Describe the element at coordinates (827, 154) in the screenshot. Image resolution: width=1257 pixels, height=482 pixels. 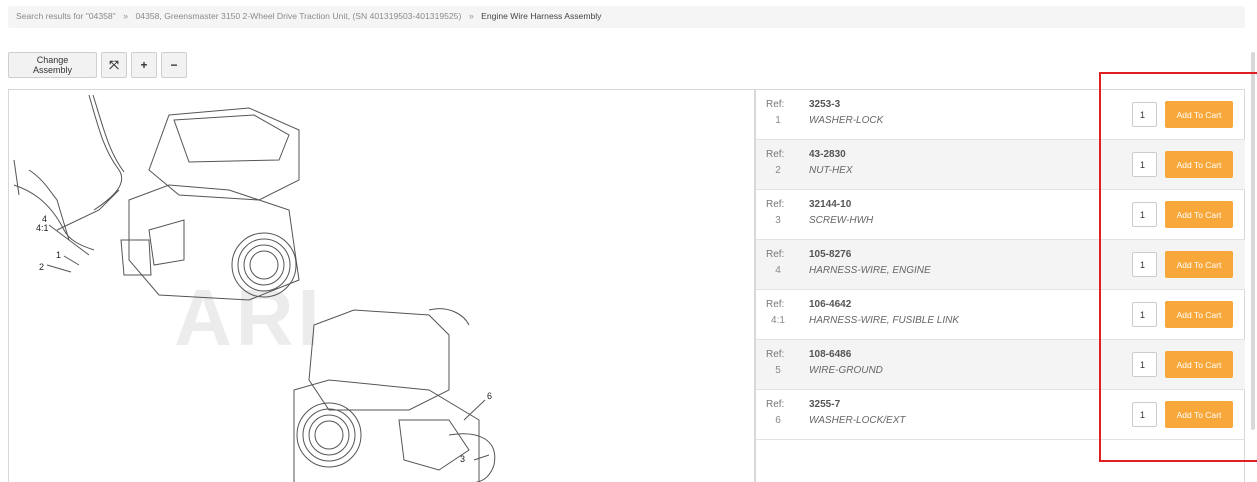
I see `part-number: 43-2830` at that location.